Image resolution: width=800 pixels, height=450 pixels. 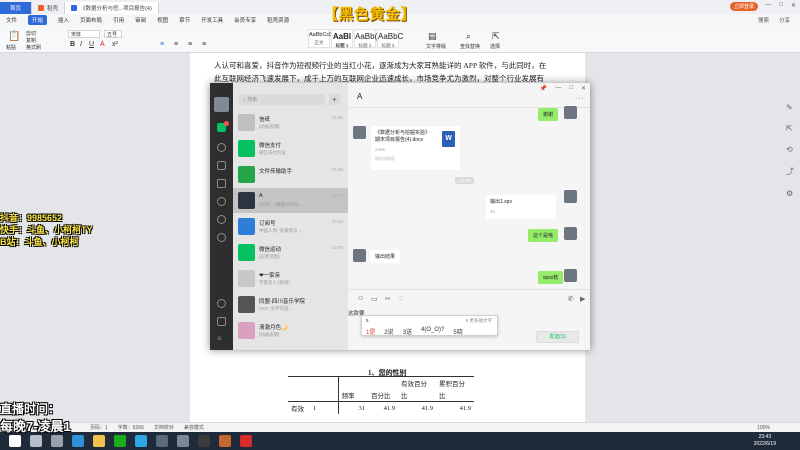 I want to click on app1-icon, so click(x=162, y=441).